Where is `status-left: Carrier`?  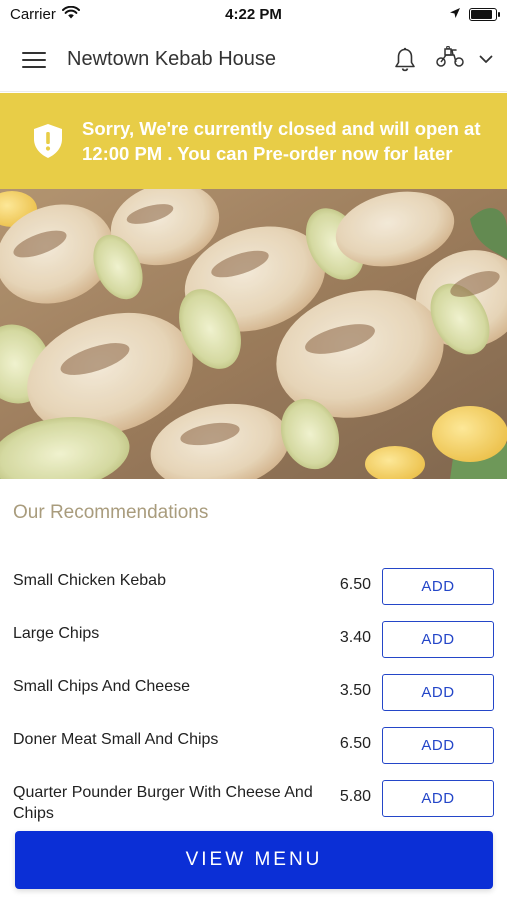
status-left: Carrier is located at coordinates (45, 14).